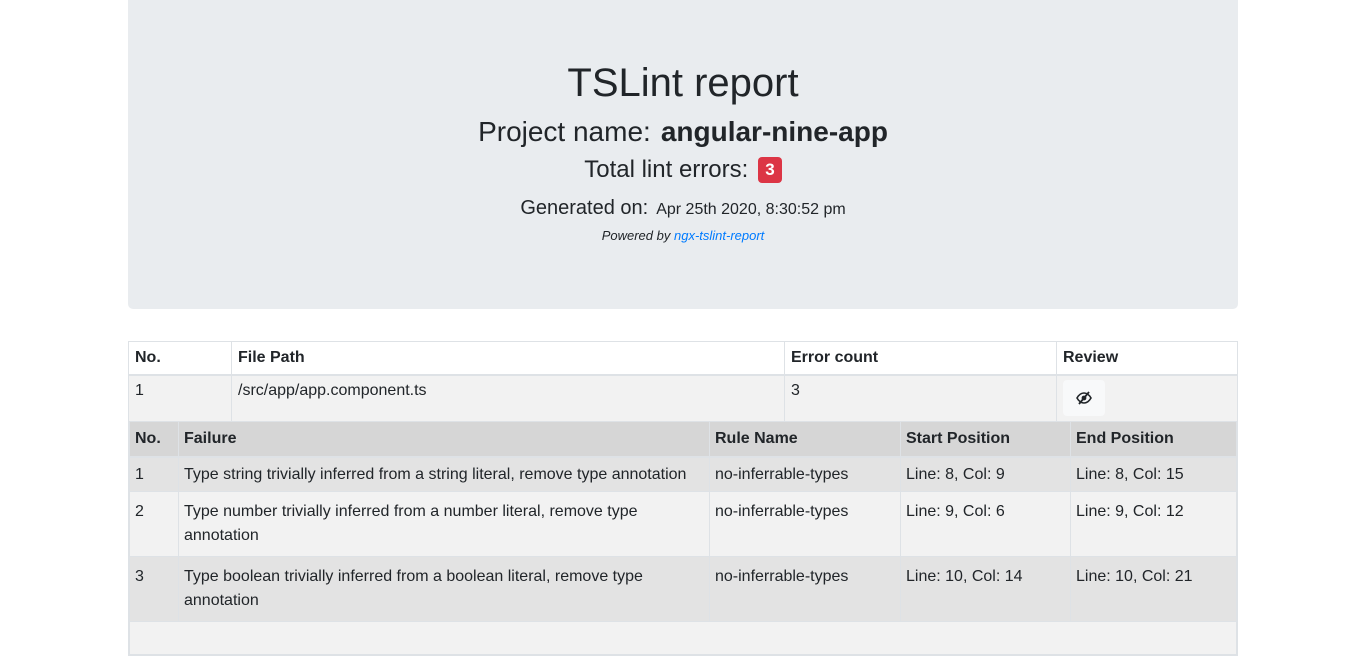 The width and height of the screenshot is (1366, 656). What do you see at coordinates (584, 208) in the screenshot?
I see `generated-label: Generated on:` at bounding box center [584, 208].